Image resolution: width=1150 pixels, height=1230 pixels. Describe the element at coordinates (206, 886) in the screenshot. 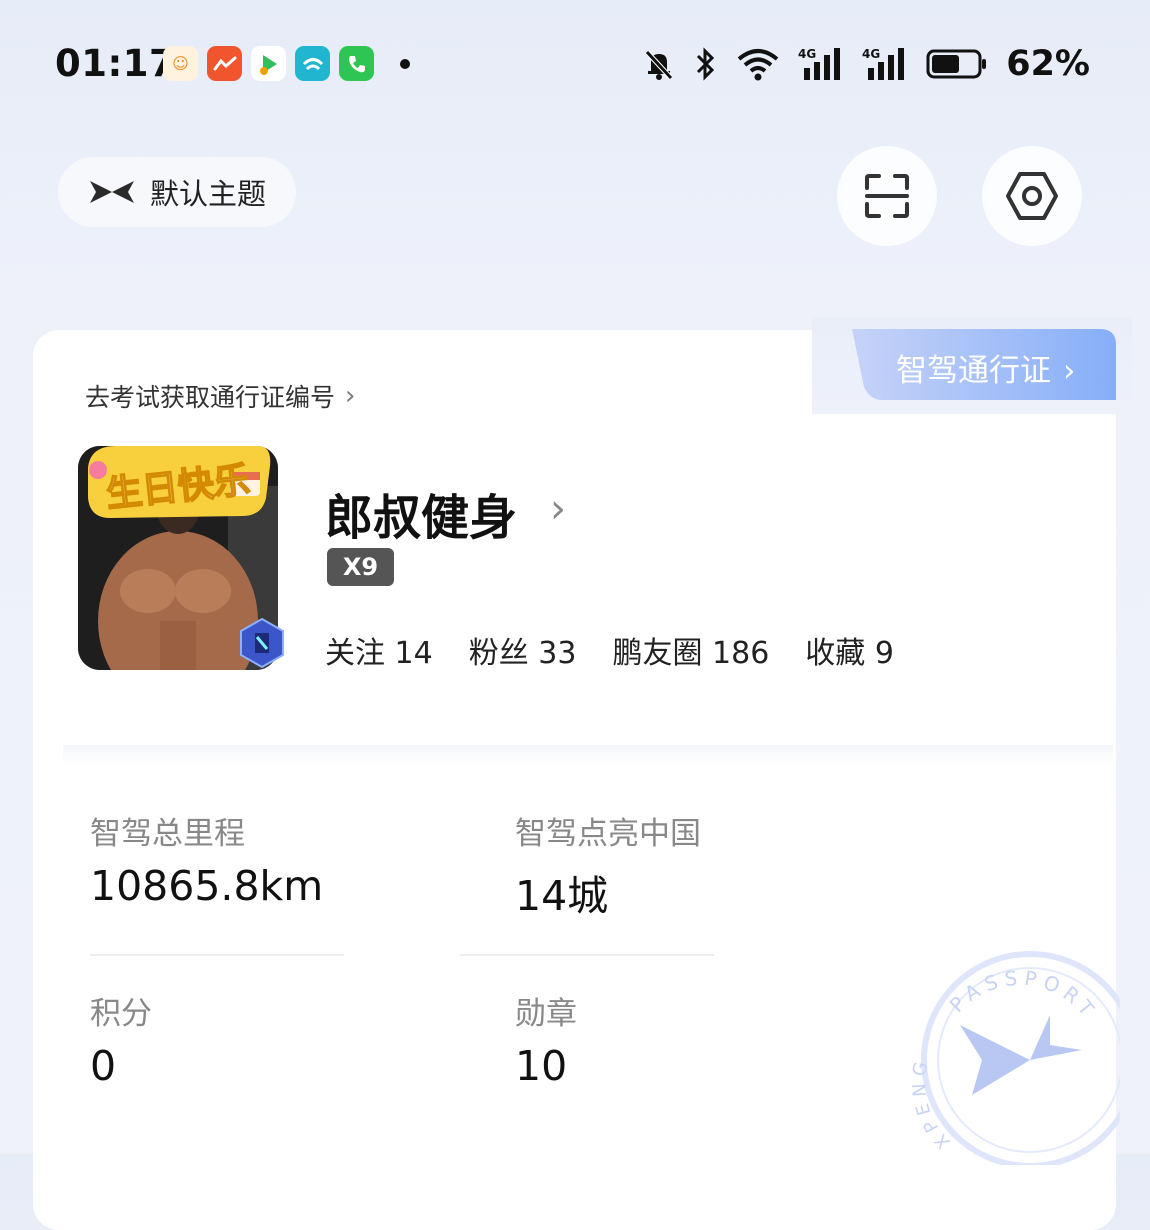

I see `metric-value-mileage: 10865.8km` at that location.